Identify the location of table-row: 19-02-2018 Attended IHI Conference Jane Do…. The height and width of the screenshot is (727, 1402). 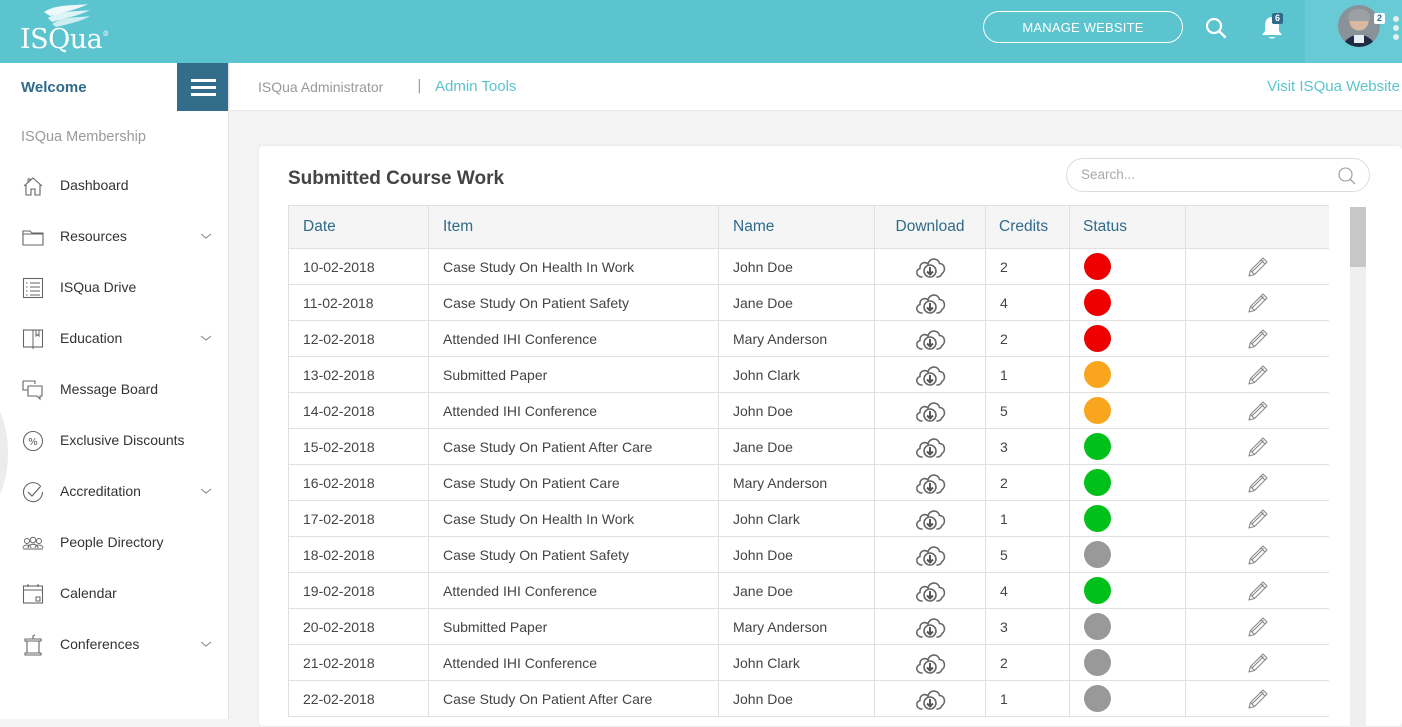
(808, 590).